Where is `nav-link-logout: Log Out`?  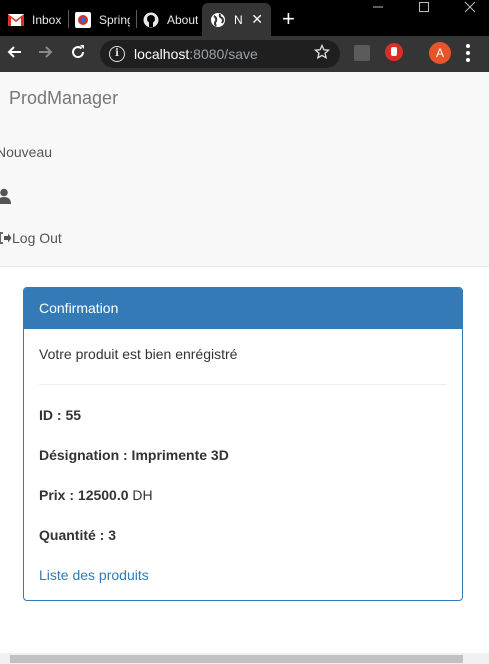
nav-link-logout: Log Out is located at coordinates (37, 238).